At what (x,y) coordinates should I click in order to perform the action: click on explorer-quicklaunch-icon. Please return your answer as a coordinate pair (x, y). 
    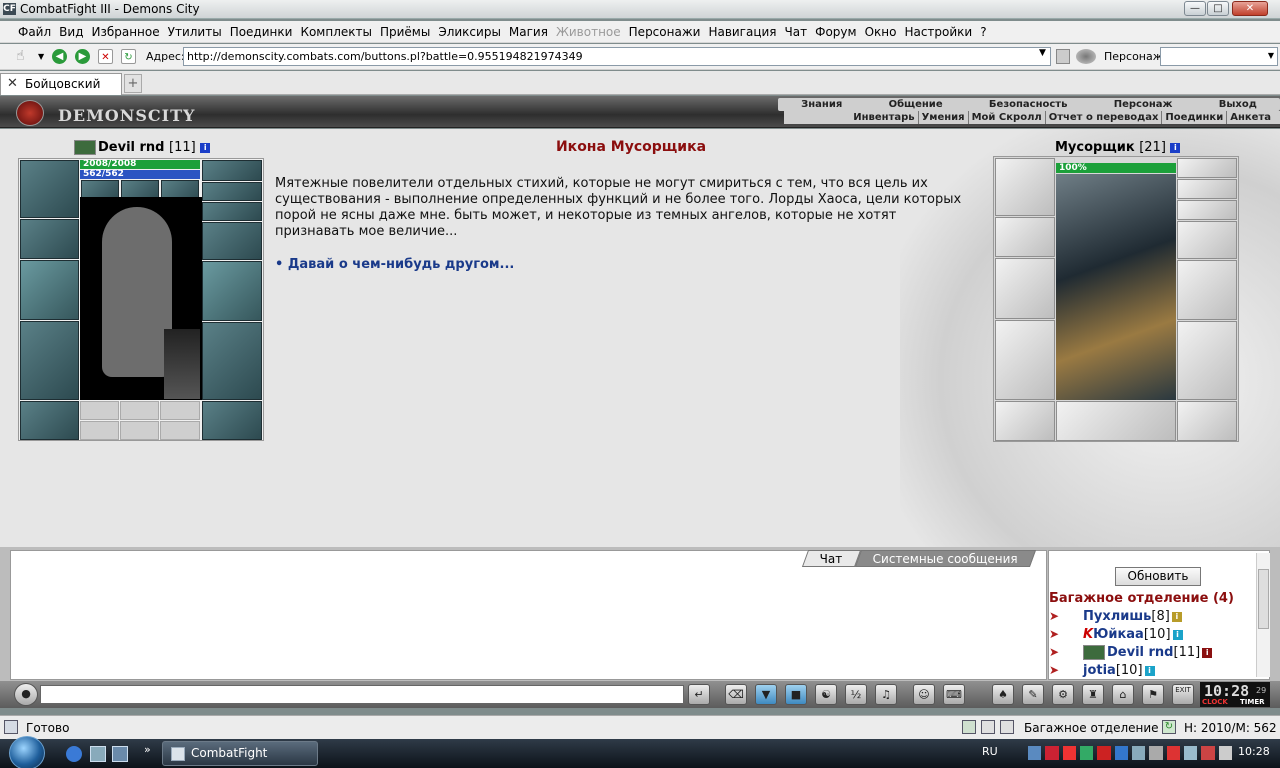
    Looking at the image, I should click on (98, 754).